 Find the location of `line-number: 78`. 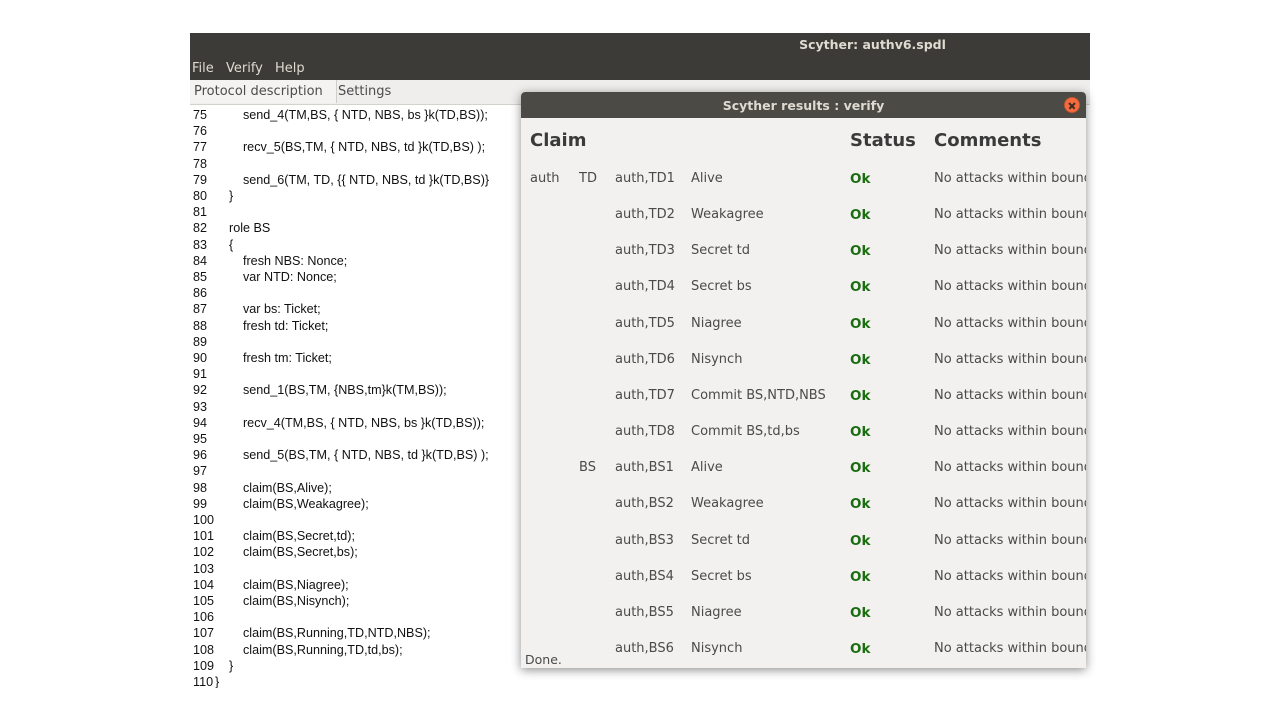

line-number: 78 is located at coordinates (200, 163).